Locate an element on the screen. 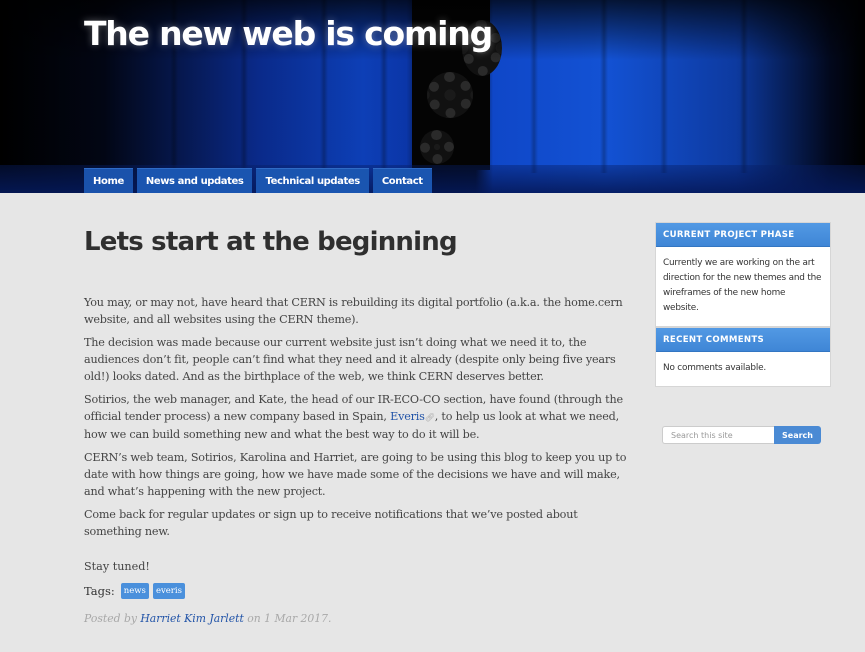  tag-everis: everis is located at coordinates (168, 591).